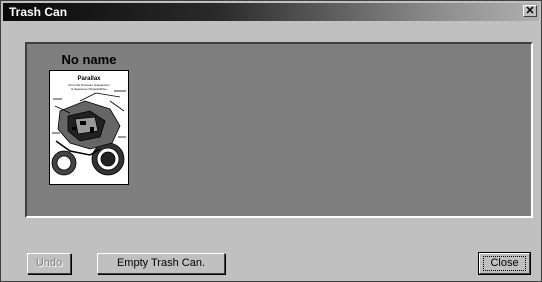 The height and width of the screenshot is (282, 542). What do you see at coordinates (89, 79) in the screenshot?
I see `thumb-heading: Parallax` at bounding box center [89, 79].